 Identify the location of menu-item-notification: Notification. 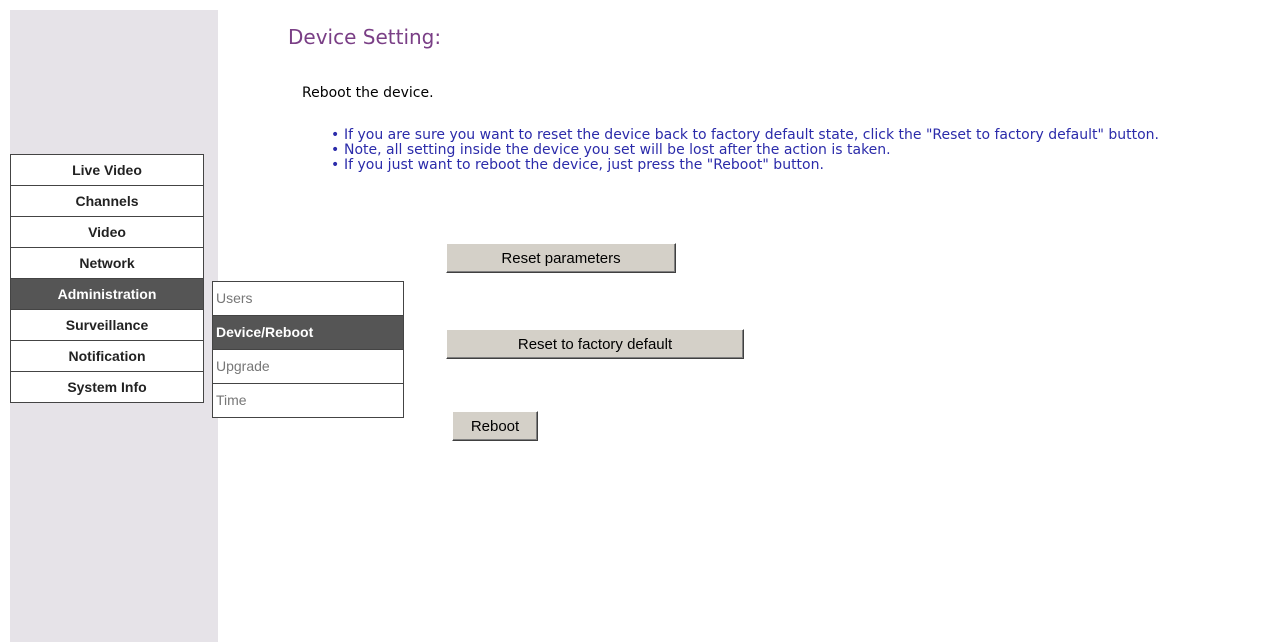
(107, 356).